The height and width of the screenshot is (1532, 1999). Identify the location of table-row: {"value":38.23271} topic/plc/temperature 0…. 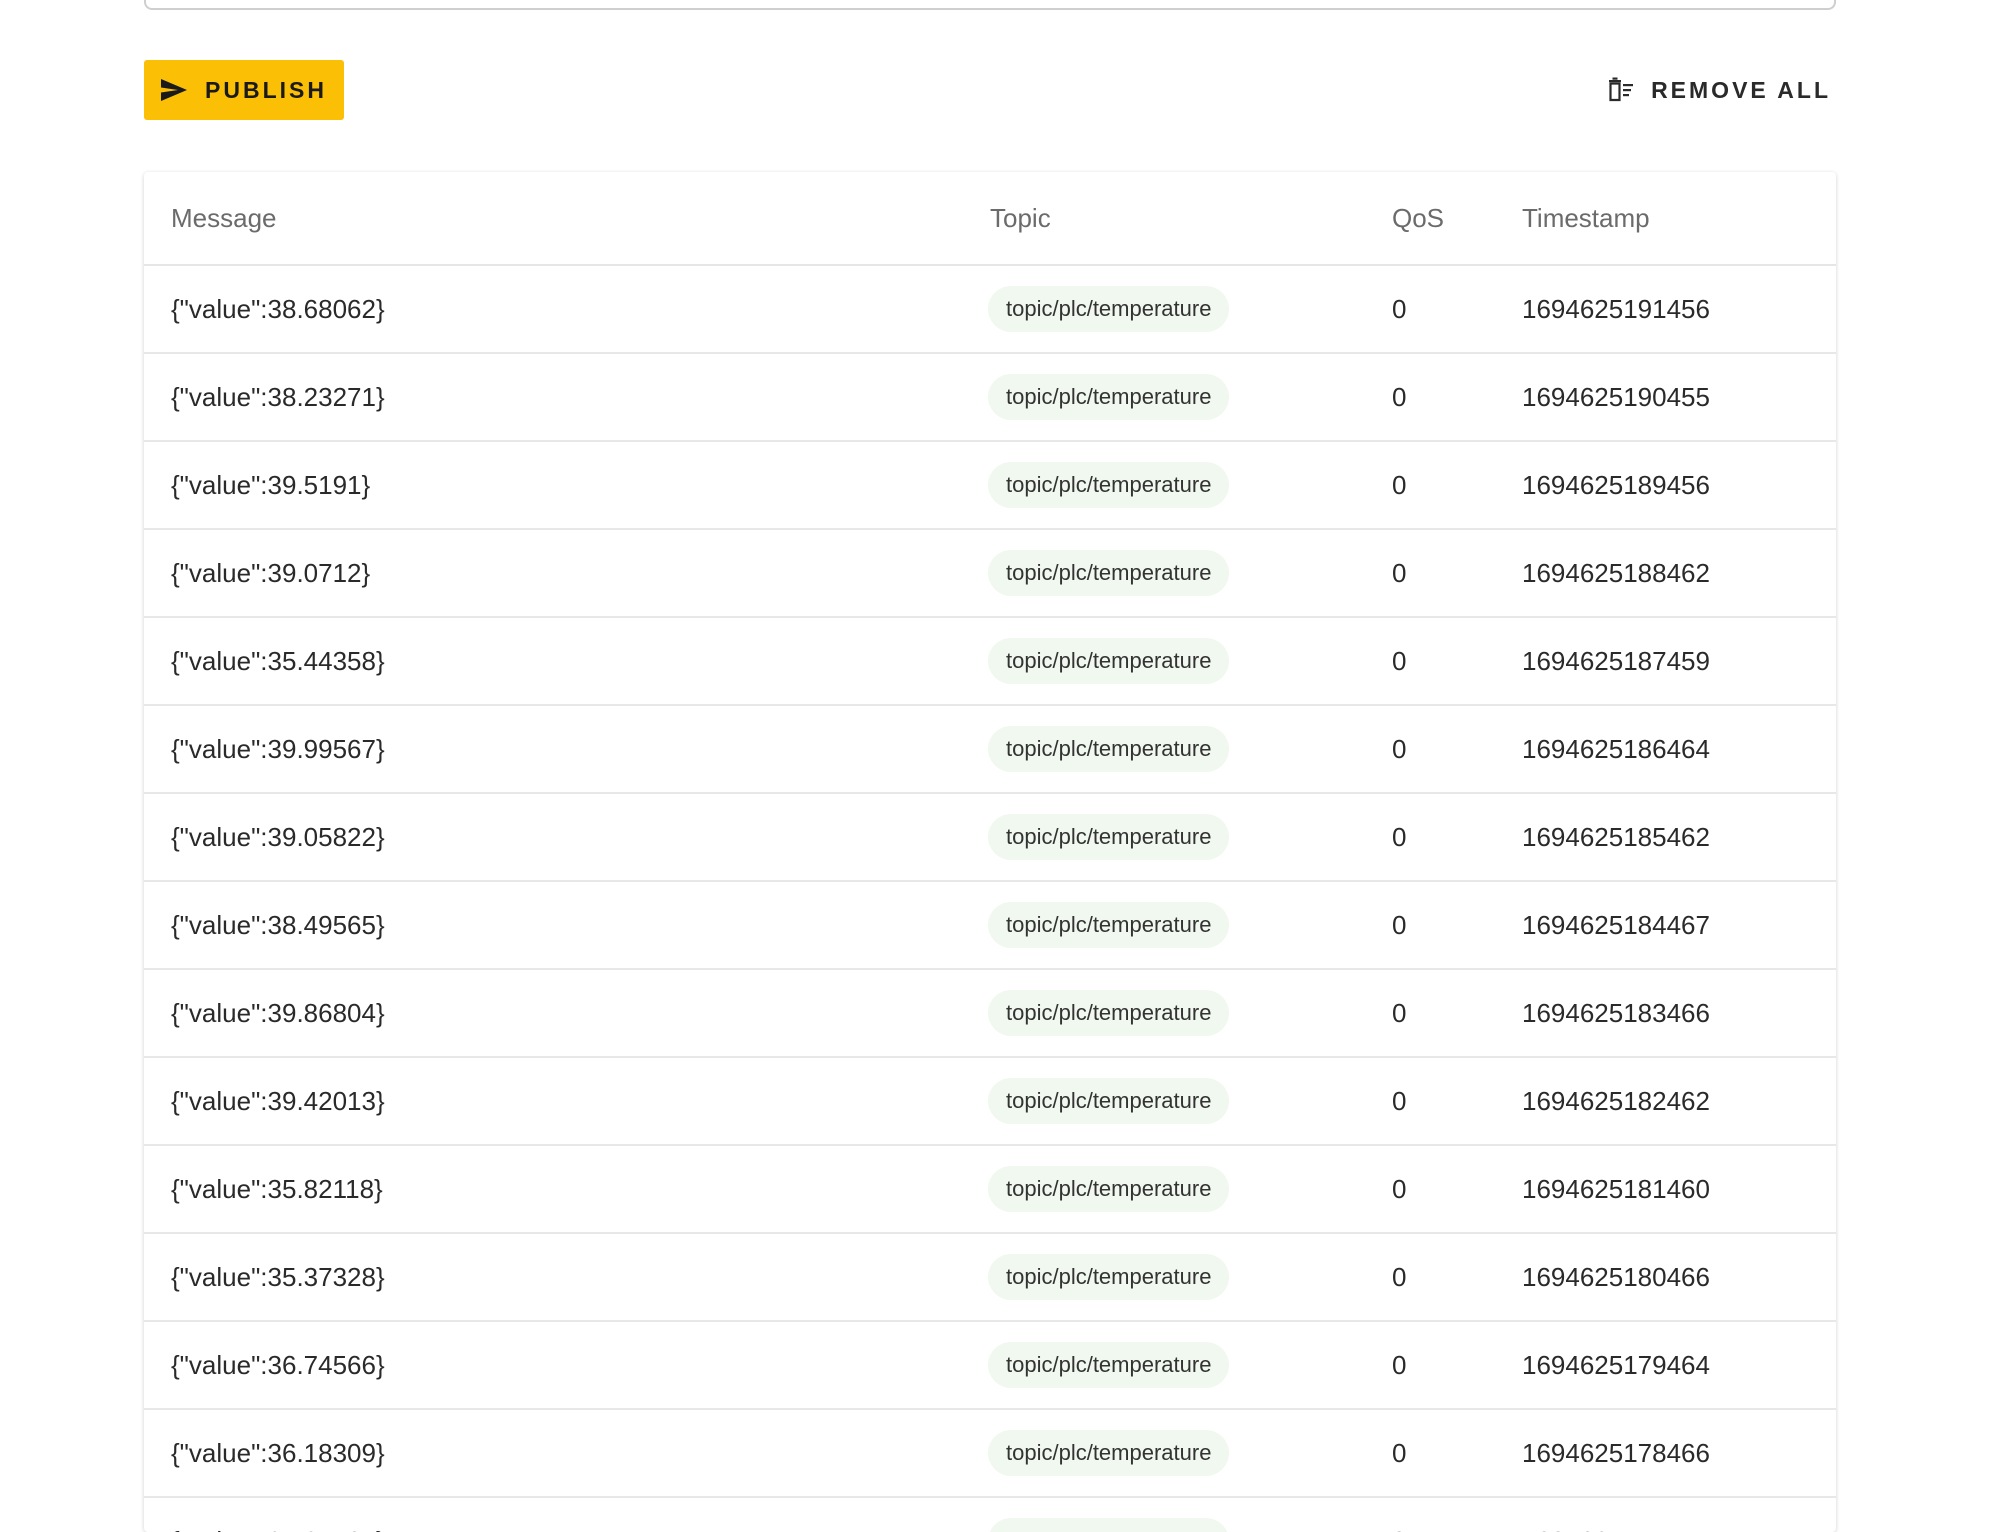
(990, 397).